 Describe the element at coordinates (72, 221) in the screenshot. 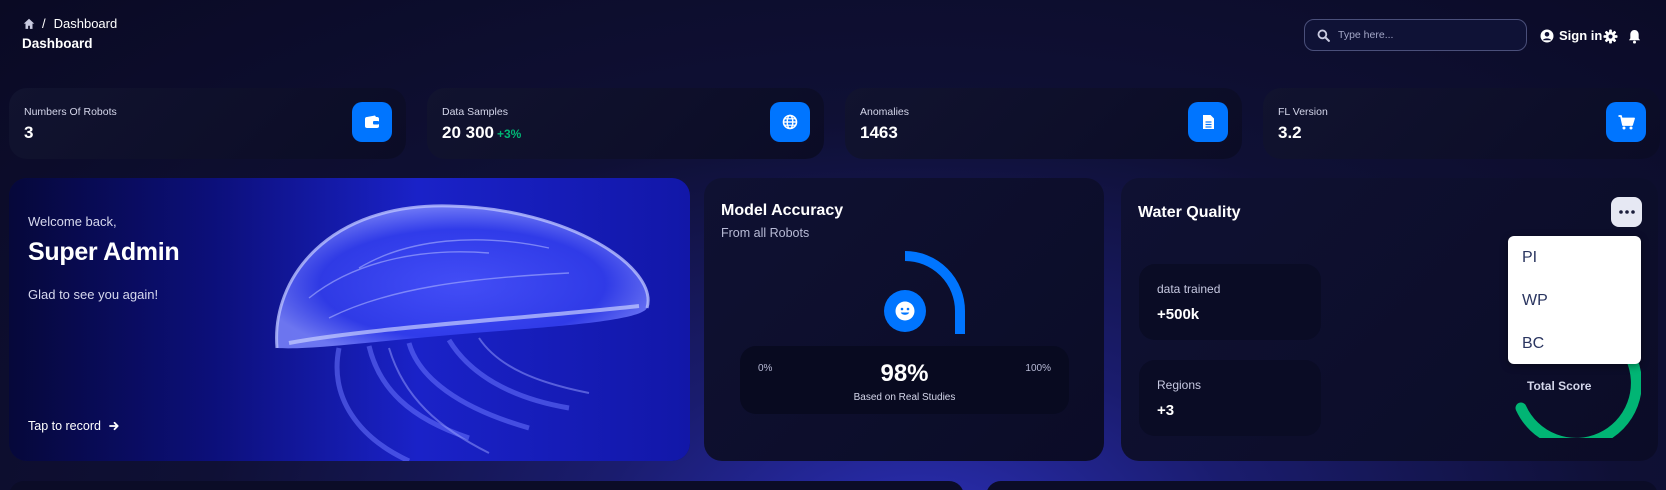

I see `welcome-greeting: Welcome back,` at that location.